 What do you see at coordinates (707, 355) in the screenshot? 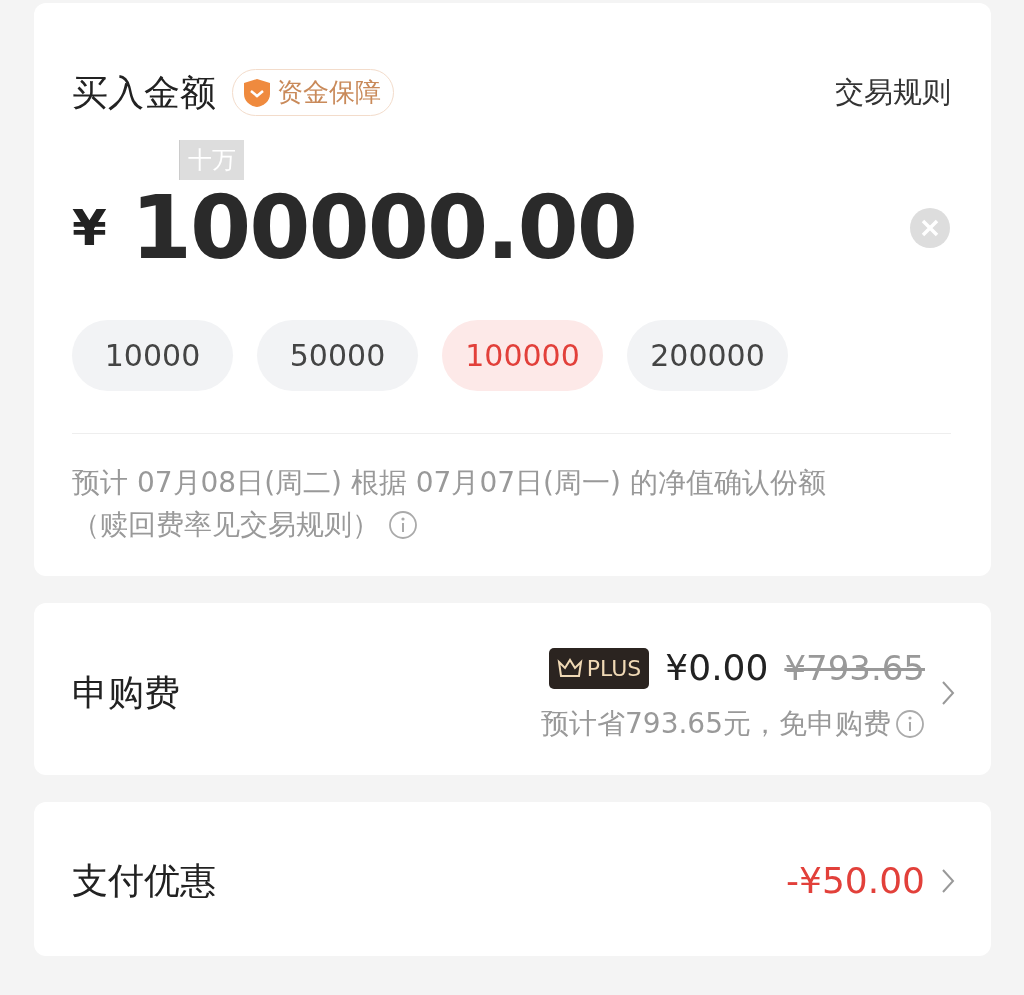
I see `amount-chip: 200000` at bounding box center [707, 355].